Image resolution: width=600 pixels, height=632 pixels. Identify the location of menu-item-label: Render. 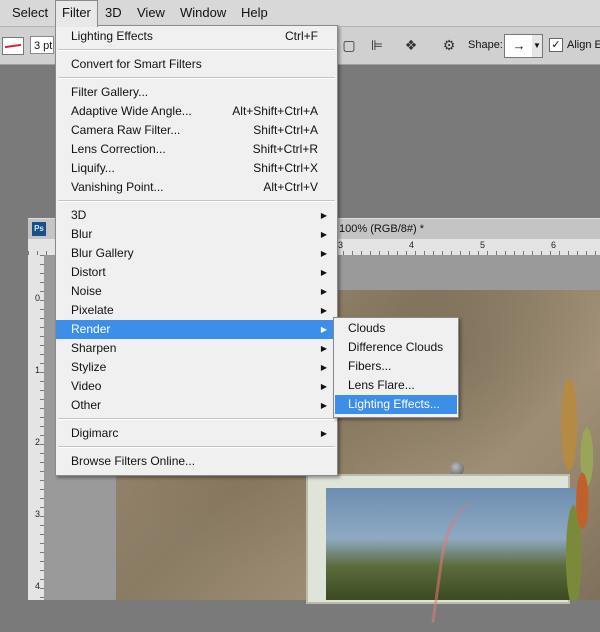
(91, 329).